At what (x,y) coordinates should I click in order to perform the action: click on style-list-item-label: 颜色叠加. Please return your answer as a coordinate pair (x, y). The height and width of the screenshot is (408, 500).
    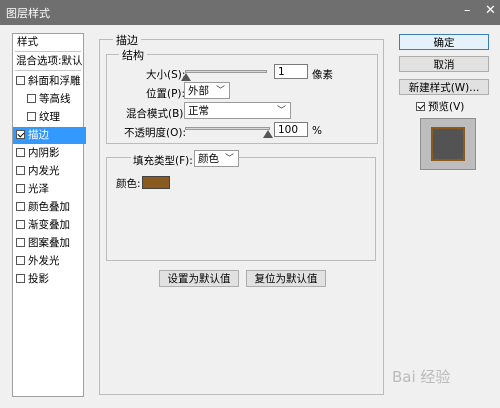
    Looking at the image, I should click on (49, 207).